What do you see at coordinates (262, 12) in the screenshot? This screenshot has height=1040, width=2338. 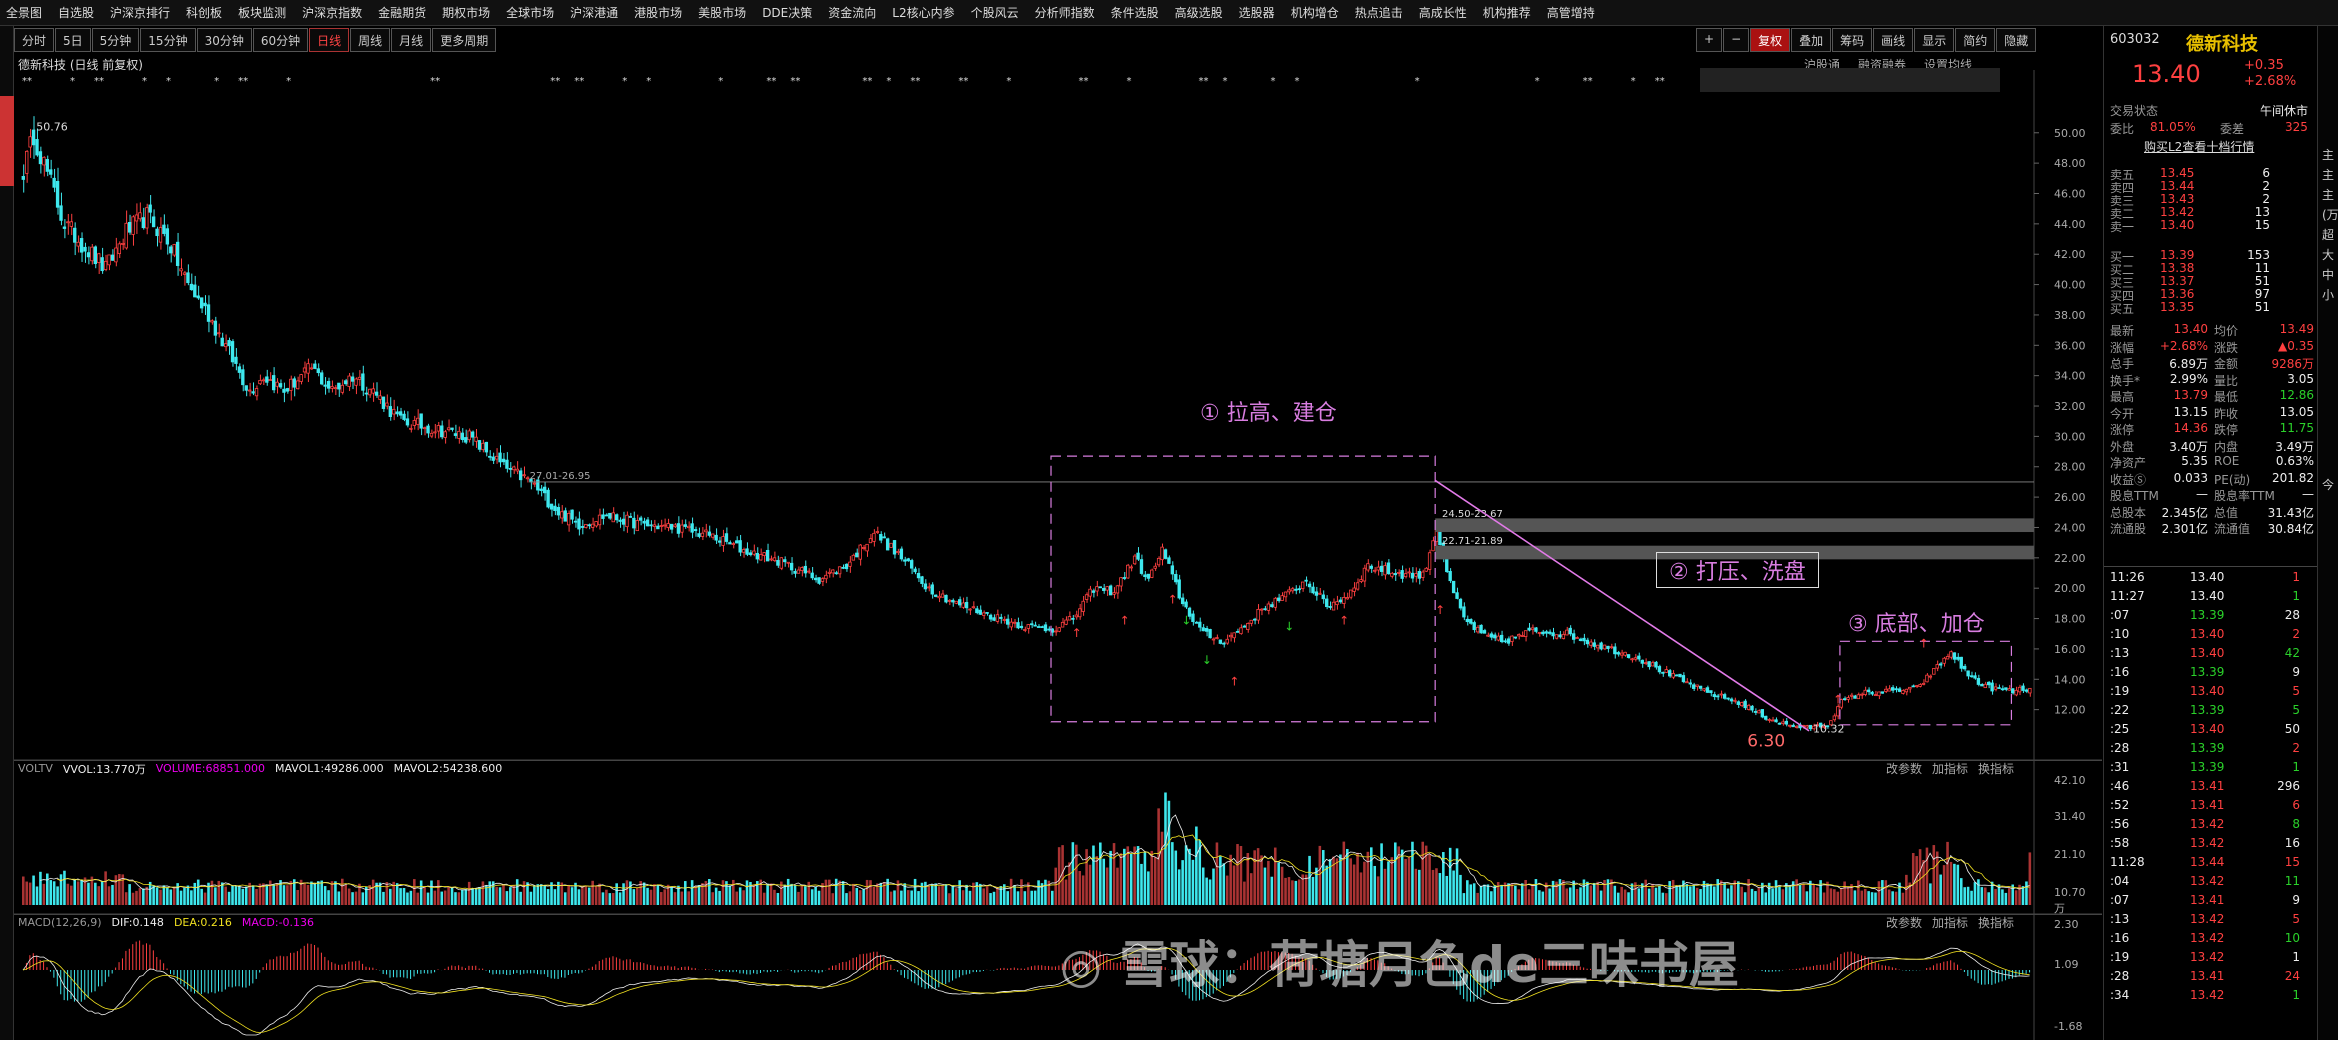 I see `top-menu-item: 板块监测` at bounding box center [262, 12].